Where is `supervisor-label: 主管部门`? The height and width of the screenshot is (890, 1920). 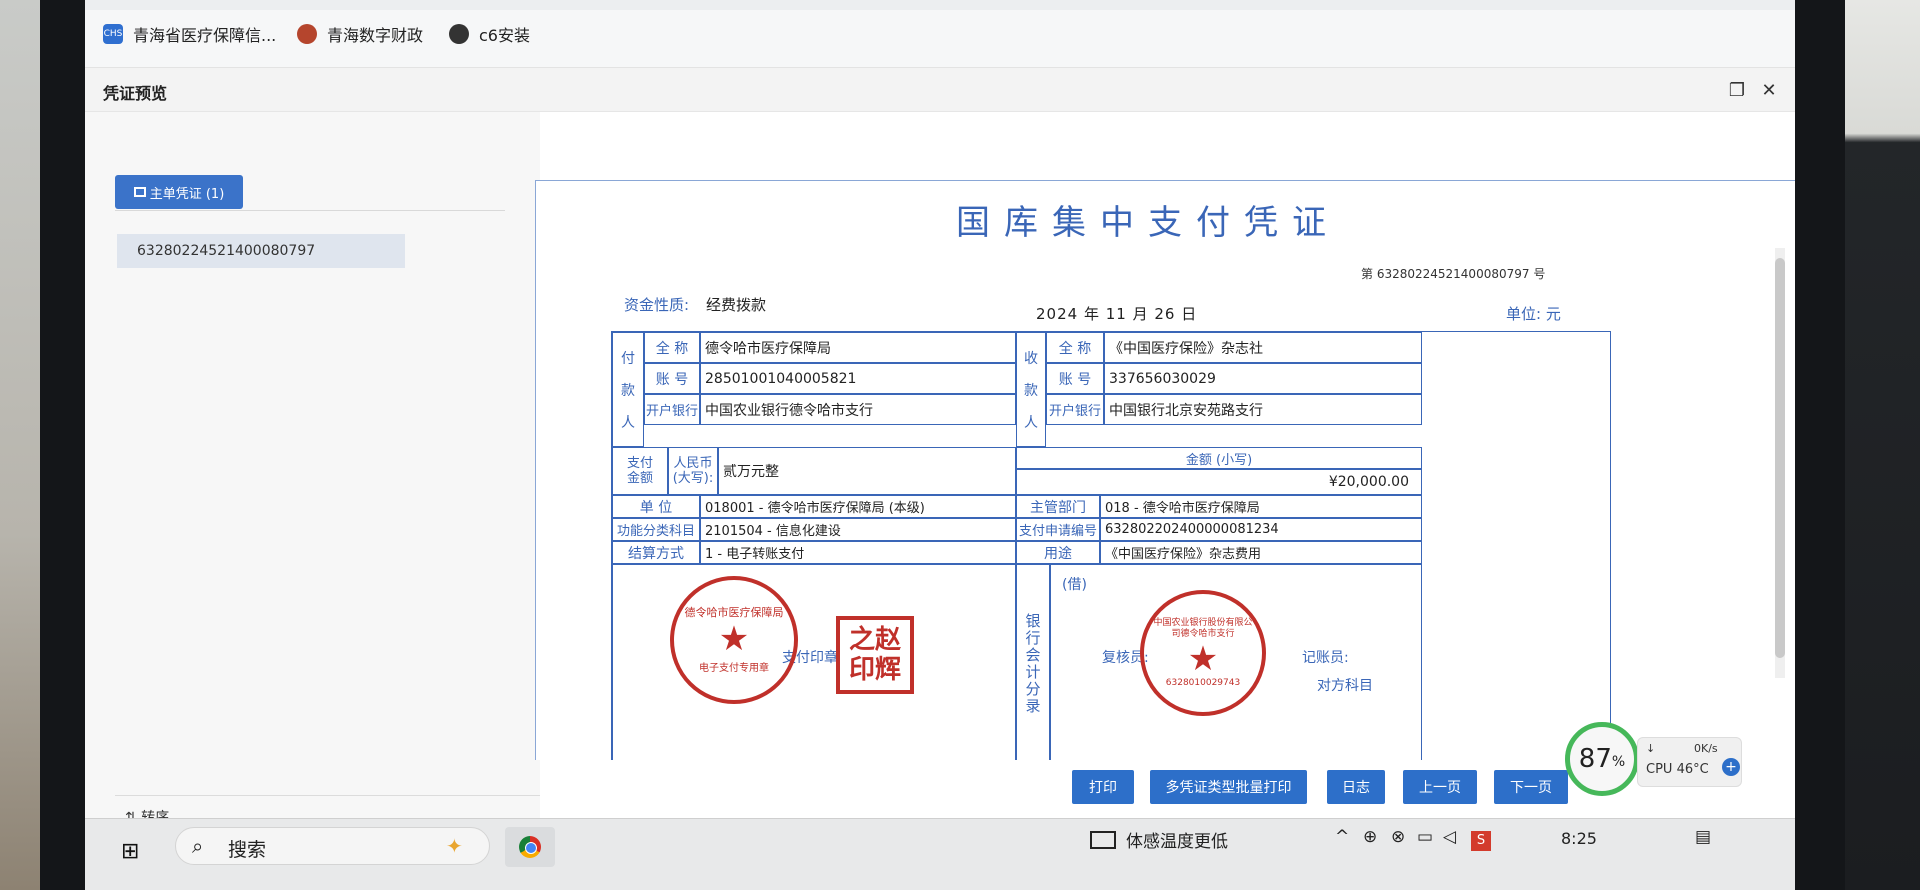
supervisor-label: 主管部门 is located at coordinates (1058, 506).